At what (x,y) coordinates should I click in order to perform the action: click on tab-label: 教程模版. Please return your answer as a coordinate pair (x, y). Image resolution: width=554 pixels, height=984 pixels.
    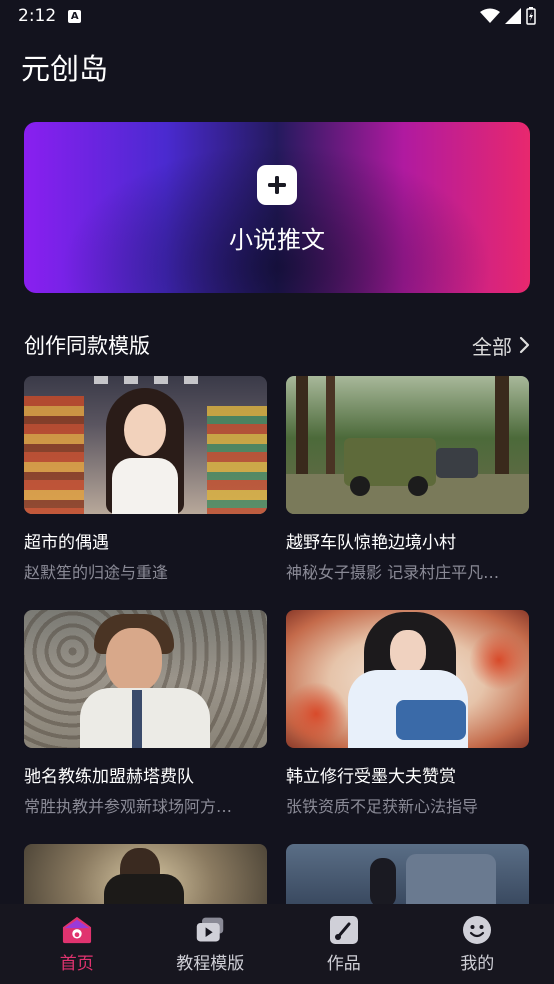
    Looking at the image, I should click on (210, 963).